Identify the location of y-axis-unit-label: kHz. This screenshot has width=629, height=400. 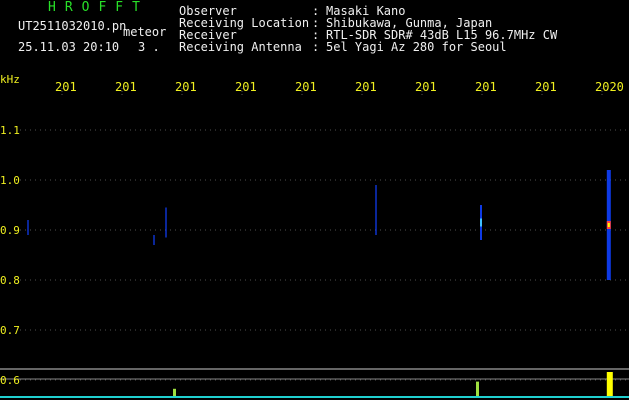
(10, 79).